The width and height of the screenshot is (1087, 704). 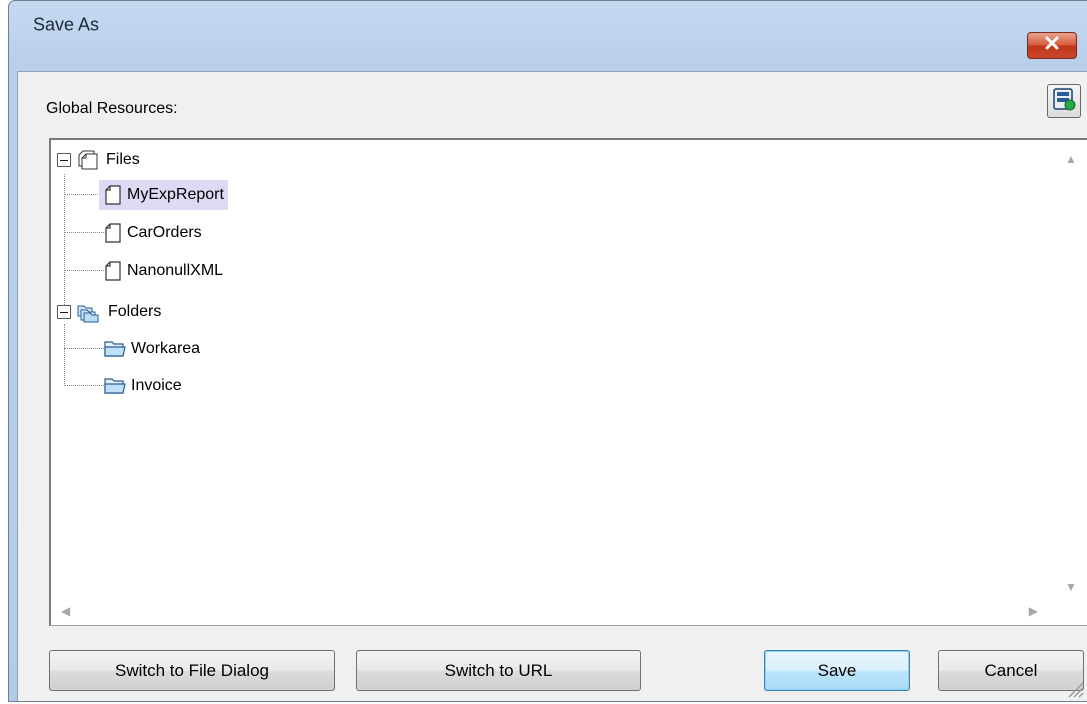 I want to click on tree-item-file: CarOrders, so click(x=152, y=233).